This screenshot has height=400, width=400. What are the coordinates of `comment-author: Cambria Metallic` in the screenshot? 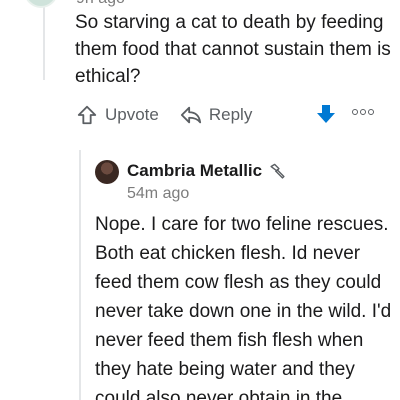 It's located at (206, 171).